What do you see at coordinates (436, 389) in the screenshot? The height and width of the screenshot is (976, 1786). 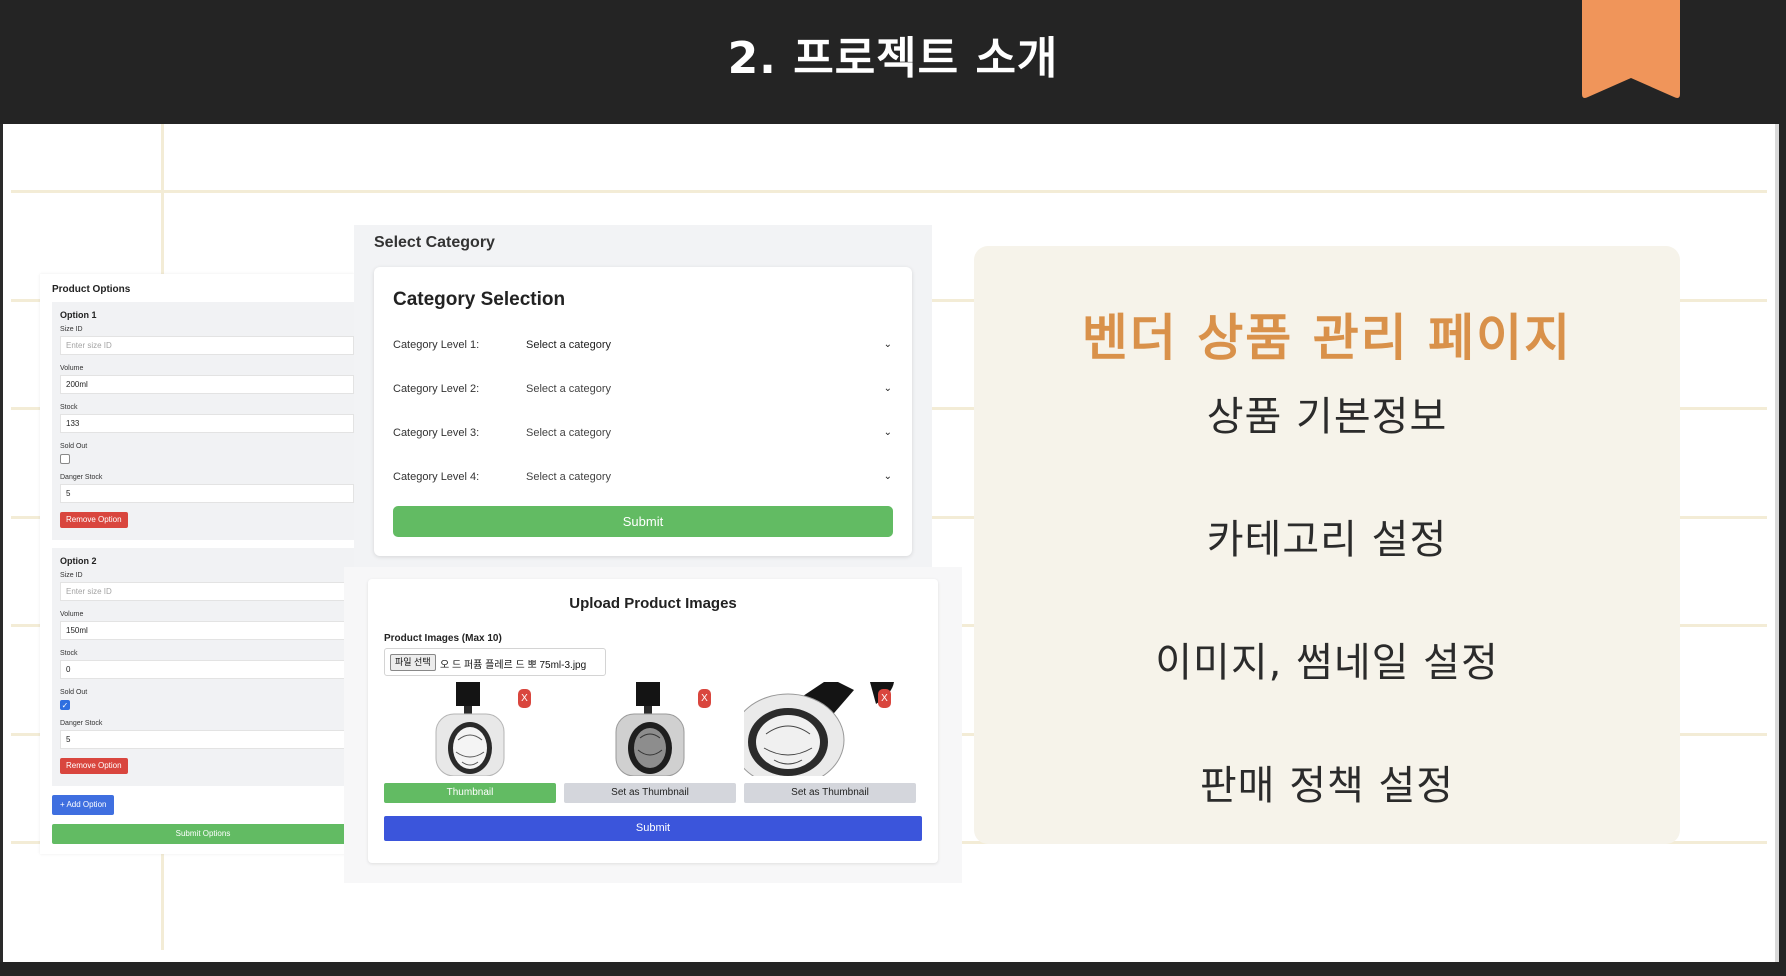 I see `category-level-label: Category Level 2:` at bounding box center [436, 389].